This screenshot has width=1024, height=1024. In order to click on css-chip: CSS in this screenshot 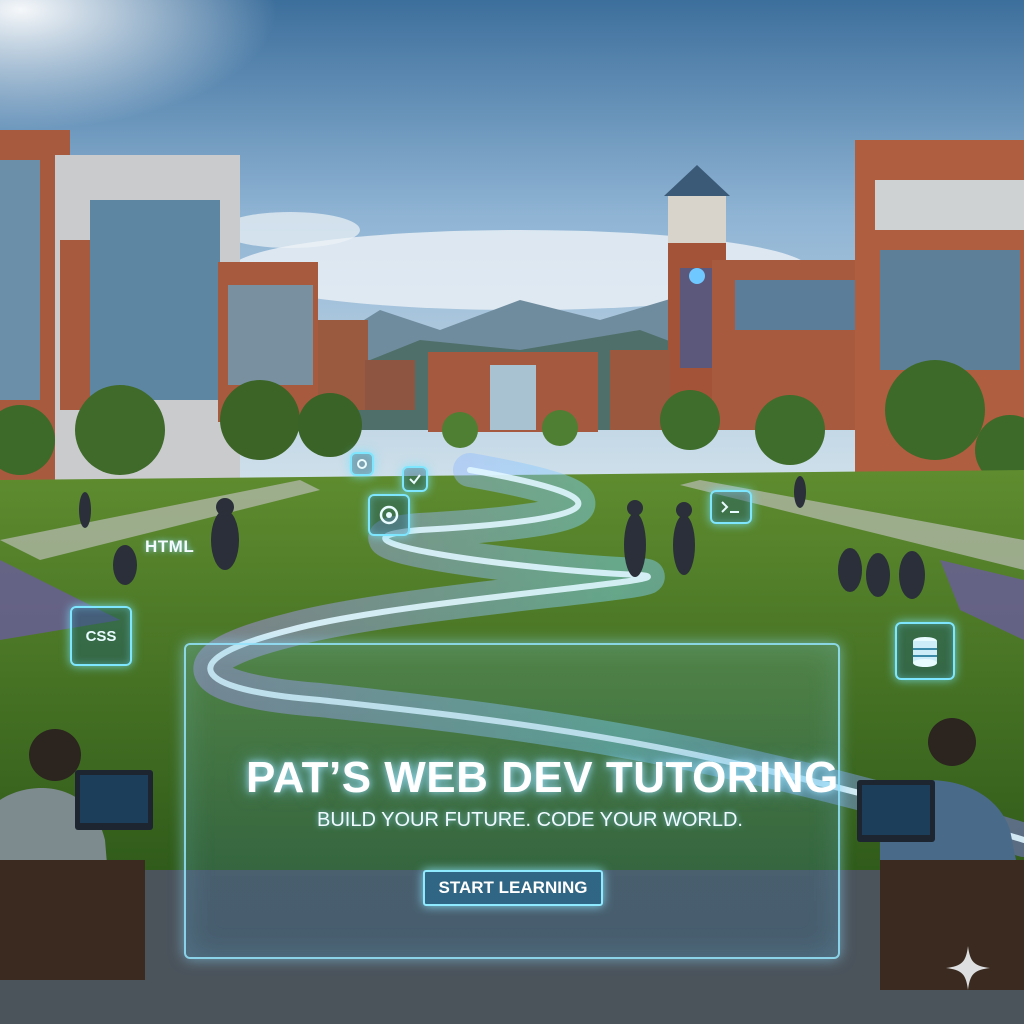, I will do `click(101, 636)`.